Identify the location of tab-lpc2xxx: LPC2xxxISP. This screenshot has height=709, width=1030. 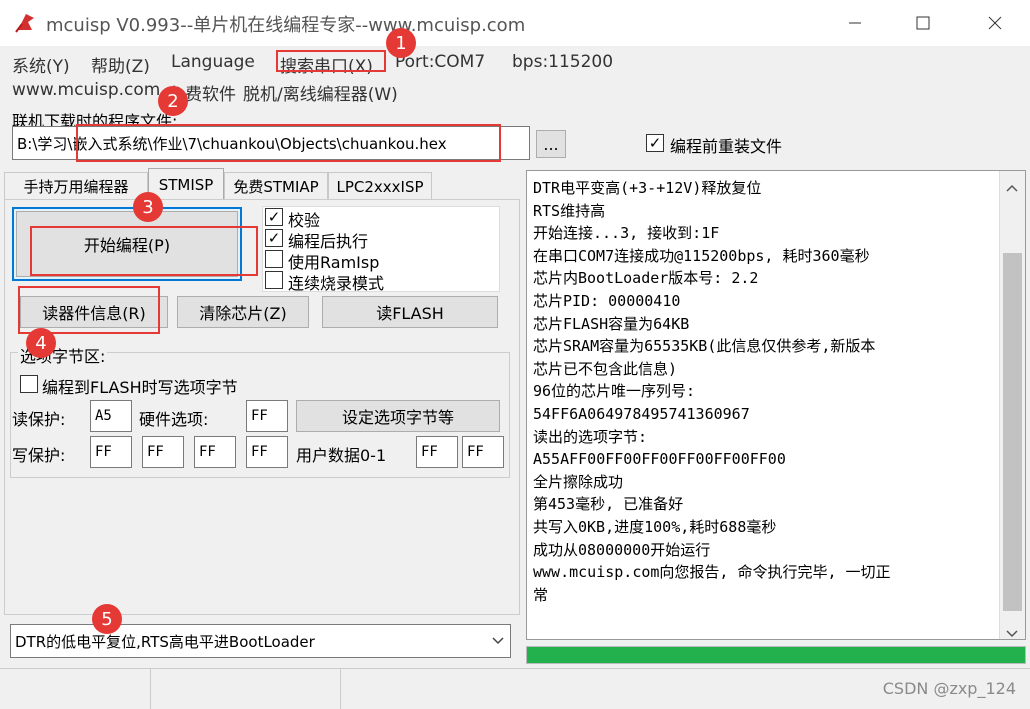
(380, 186).